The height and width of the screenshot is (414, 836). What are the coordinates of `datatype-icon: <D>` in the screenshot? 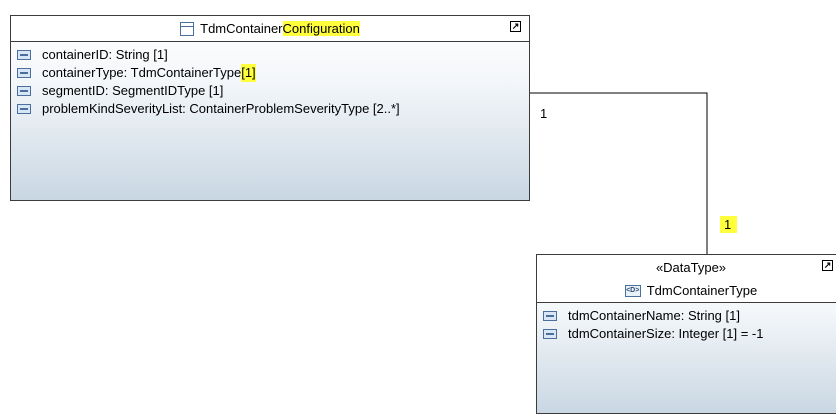 It's located at (632, 291).